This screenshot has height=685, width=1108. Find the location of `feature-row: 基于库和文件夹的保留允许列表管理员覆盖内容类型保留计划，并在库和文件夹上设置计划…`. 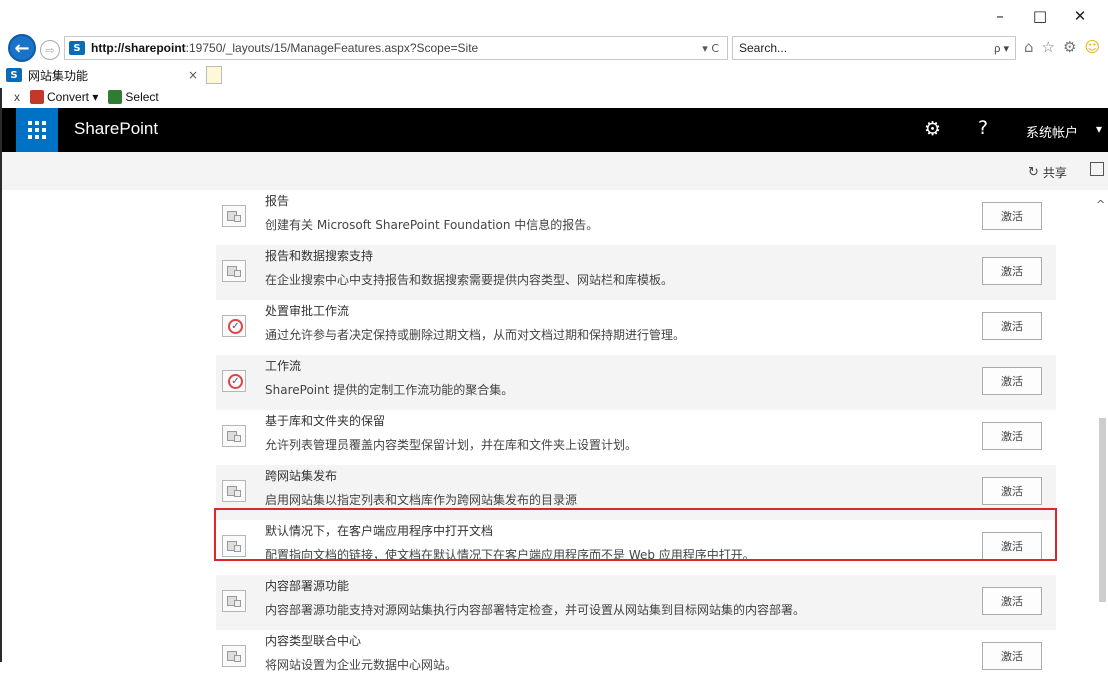

feature-row: 基于库和文件夹的保留允许列表管理员覆盖内容类型保留计划，并在库和文件夹上设置计划… is located at coordinates (636, 437).